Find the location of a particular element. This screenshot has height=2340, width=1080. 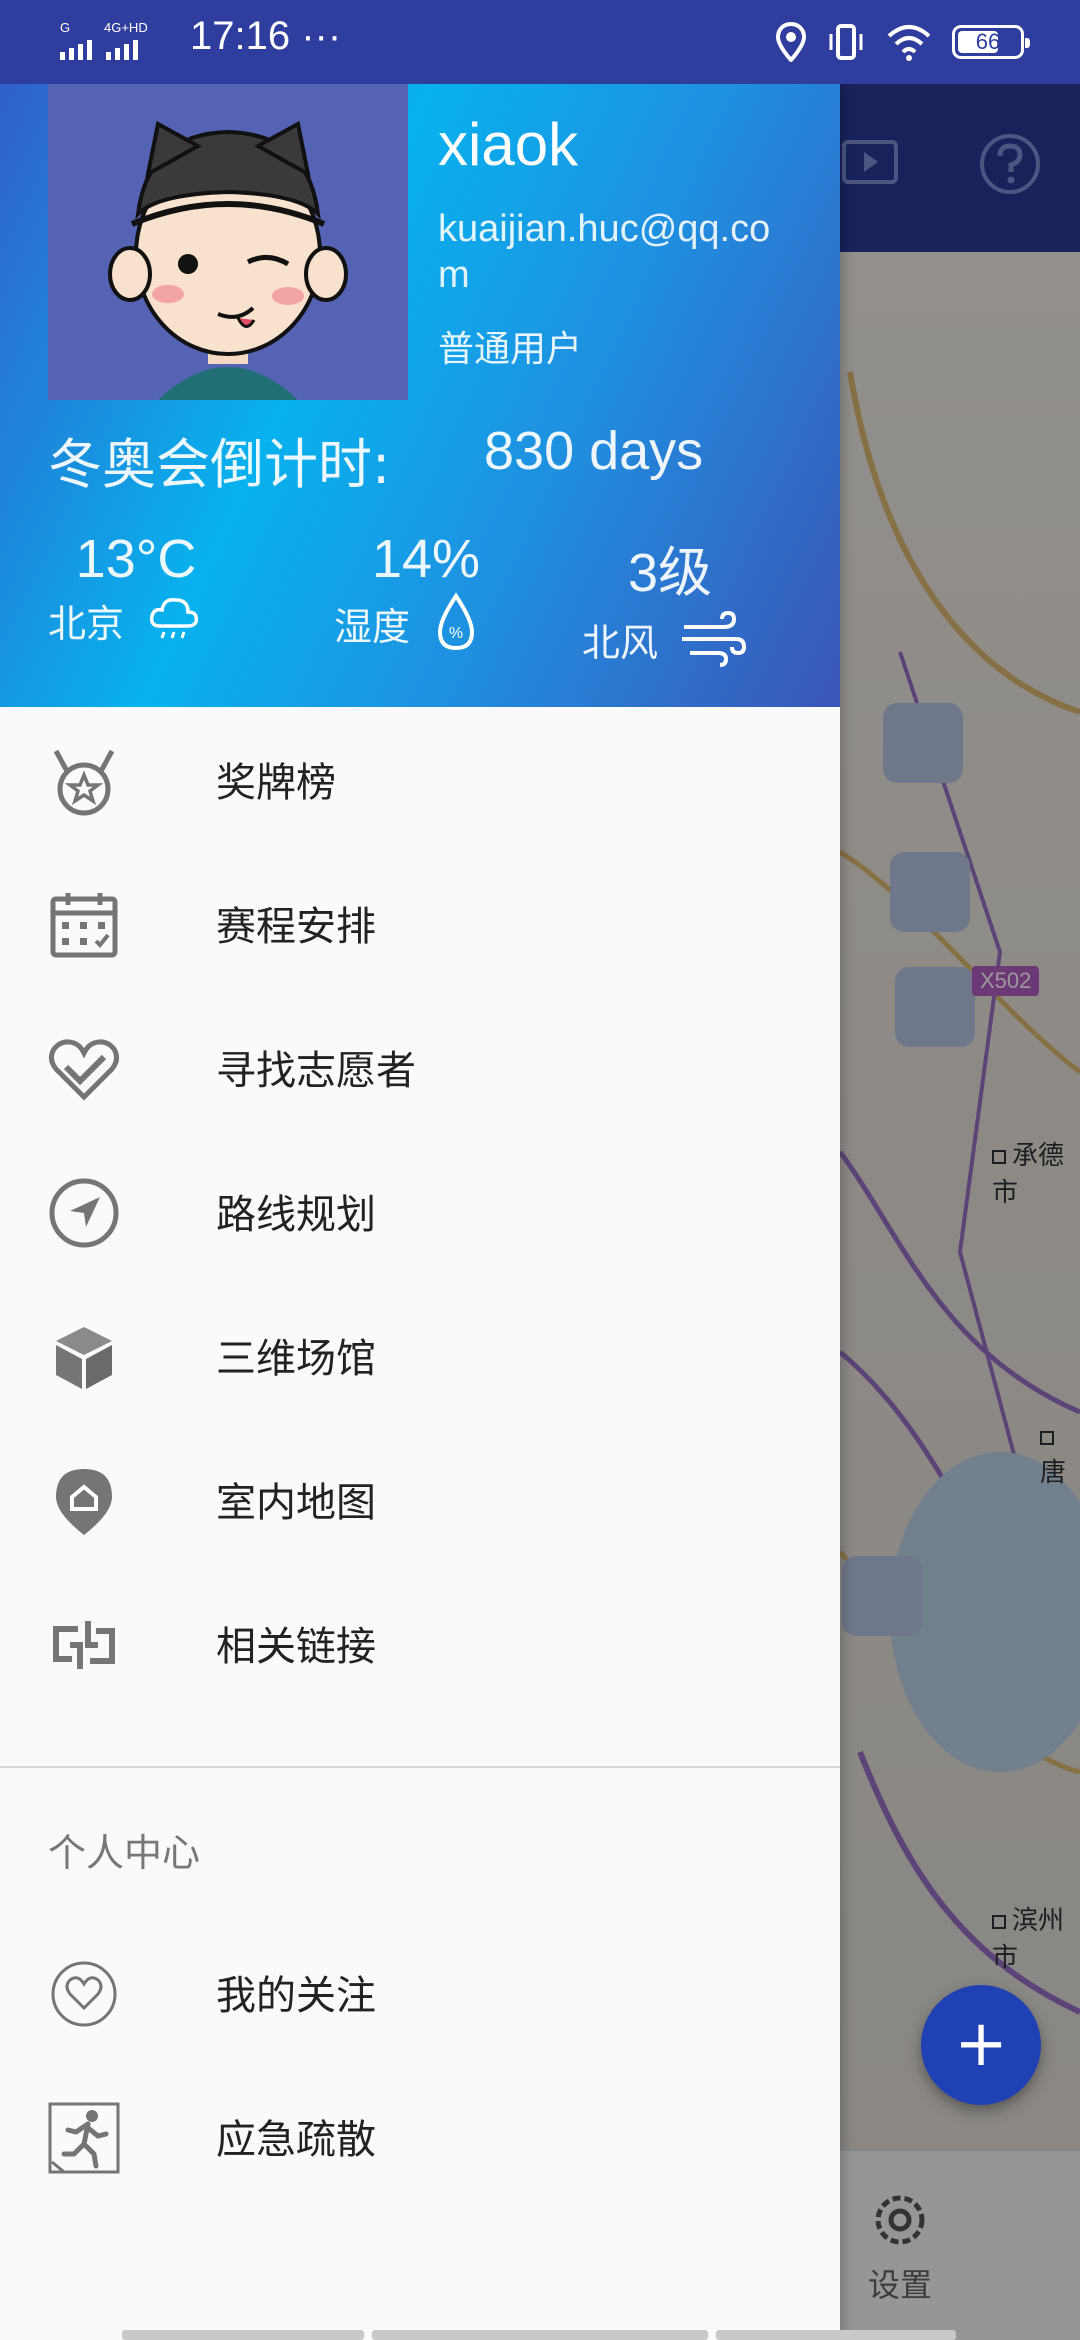

menu-item-find-volunteers: 寻找志愿者 is located at coordinates (420, 1067).